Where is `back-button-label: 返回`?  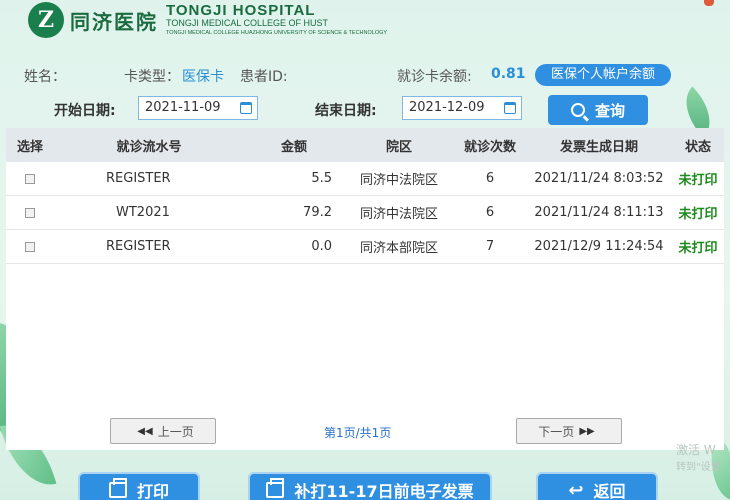 back-button-label: 返回 is located at coordinates (609, 491).